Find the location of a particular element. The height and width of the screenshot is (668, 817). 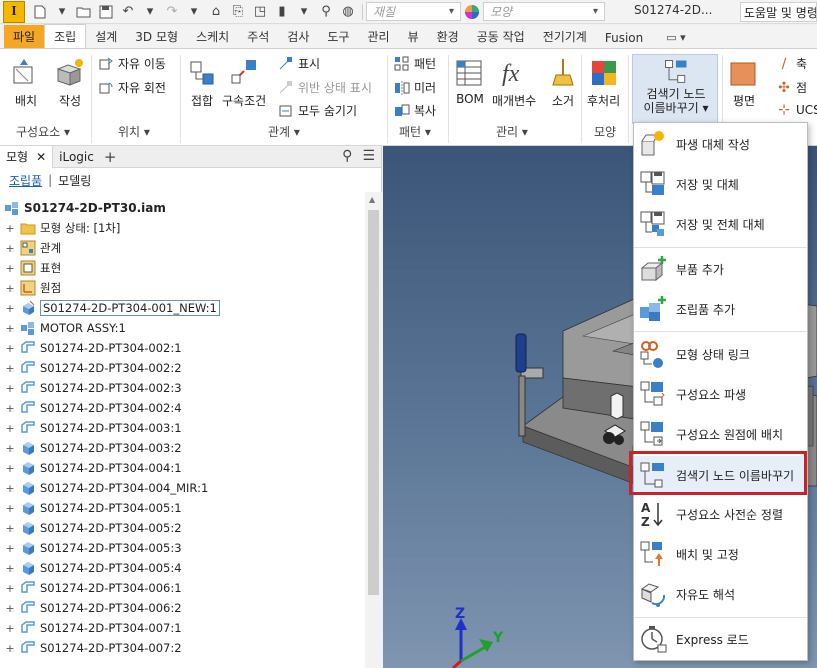

save-icon is located at coordinates (106, 12).